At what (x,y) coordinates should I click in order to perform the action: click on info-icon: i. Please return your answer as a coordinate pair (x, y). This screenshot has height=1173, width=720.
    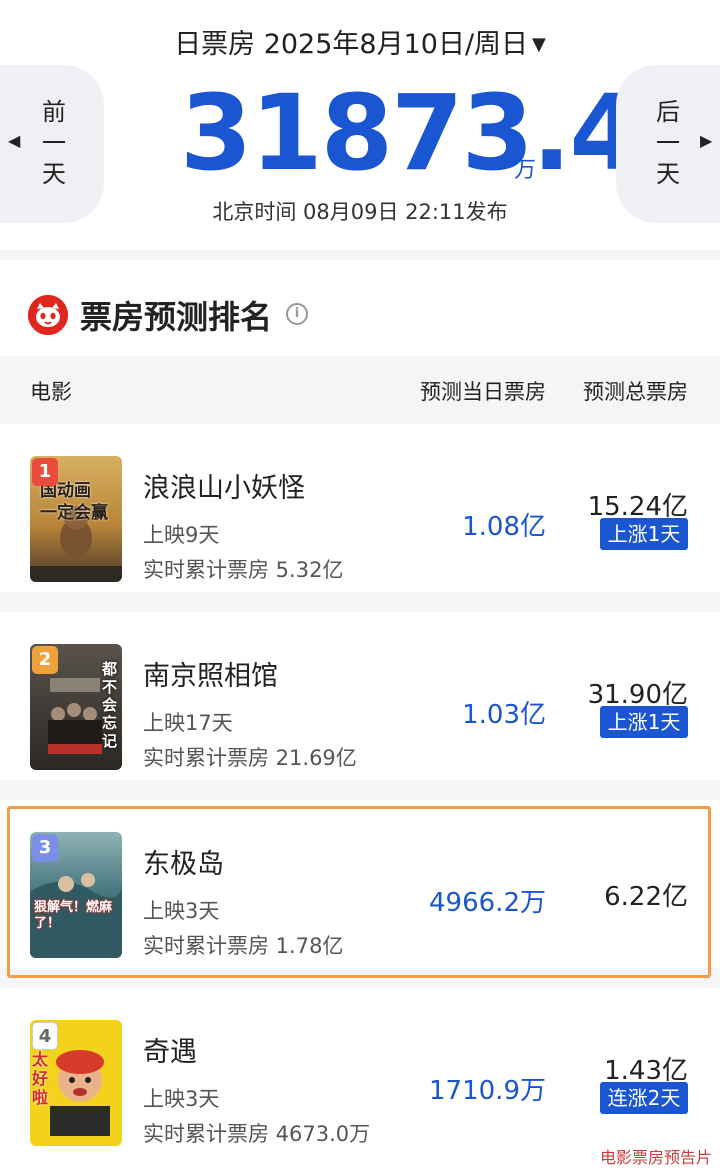
    Looking at the image, I should click on (297, 314).